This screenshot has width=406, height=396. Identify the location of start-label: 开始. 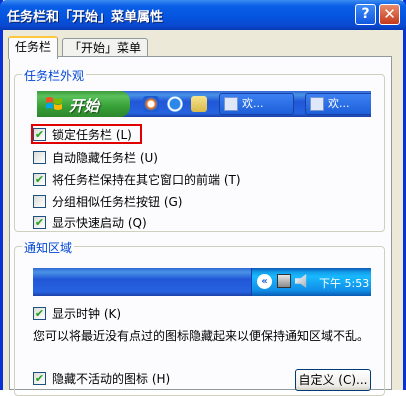
(84, 106).